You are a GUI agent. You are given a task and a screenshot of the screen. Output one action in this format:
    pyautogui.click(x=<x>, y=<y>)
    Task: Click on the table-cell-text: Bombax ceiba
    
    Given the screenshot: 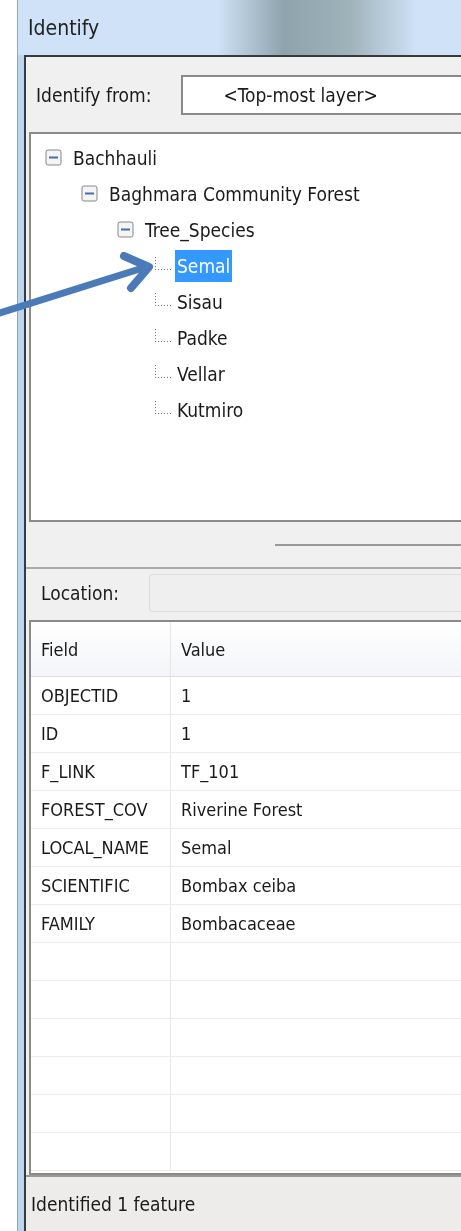 What is the action you would take?
    pyautogui.click(x=239, y=886)
    